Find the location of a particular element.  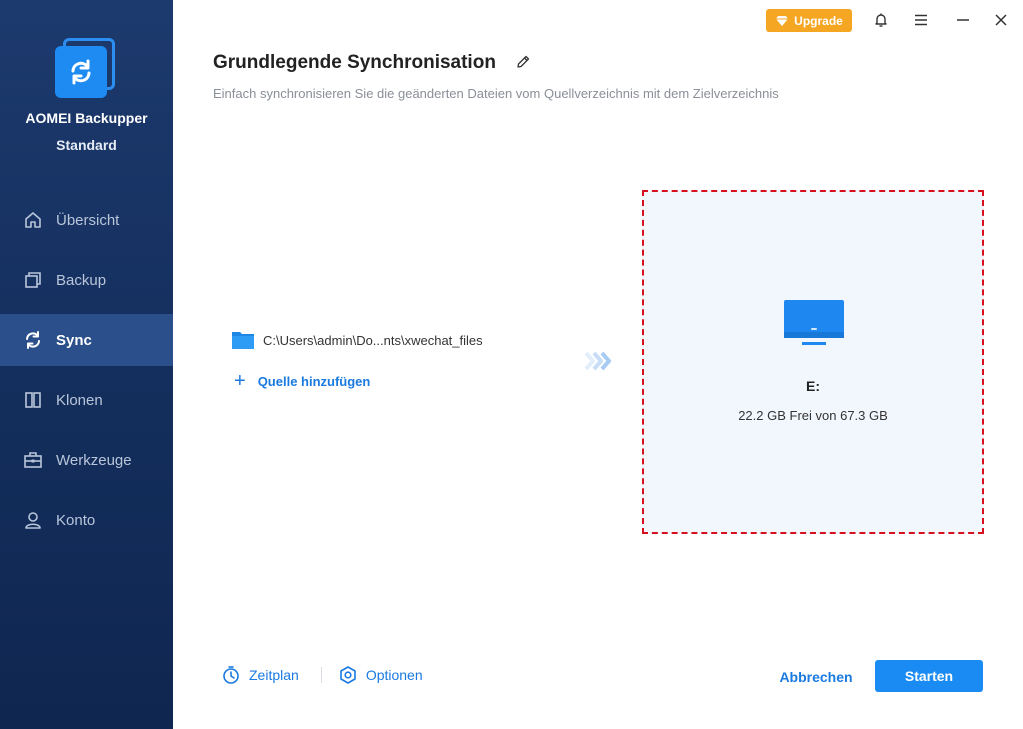

options-button: Optionen is located at coordinates (380, 675).